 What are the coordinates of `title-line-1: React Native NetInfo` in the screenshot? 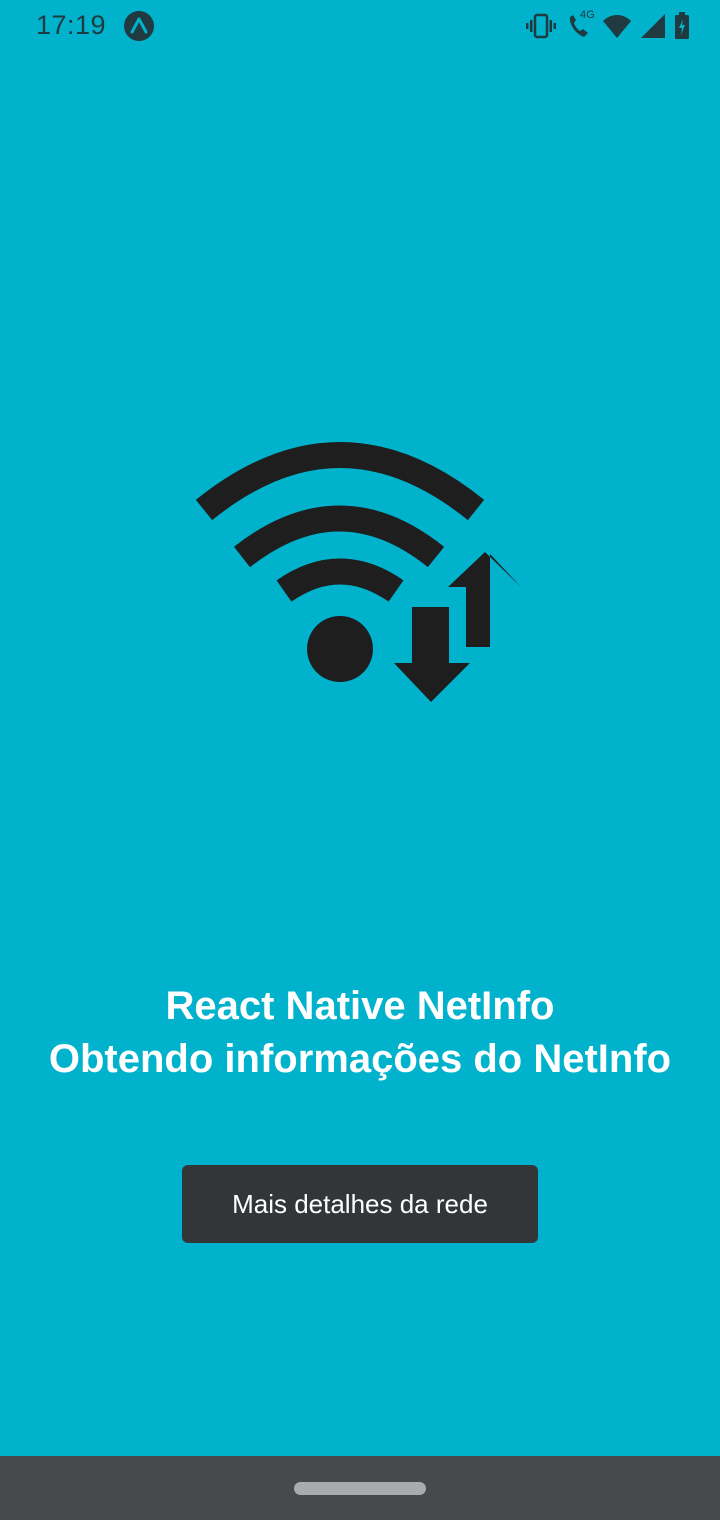 It's located at (360, 1006).